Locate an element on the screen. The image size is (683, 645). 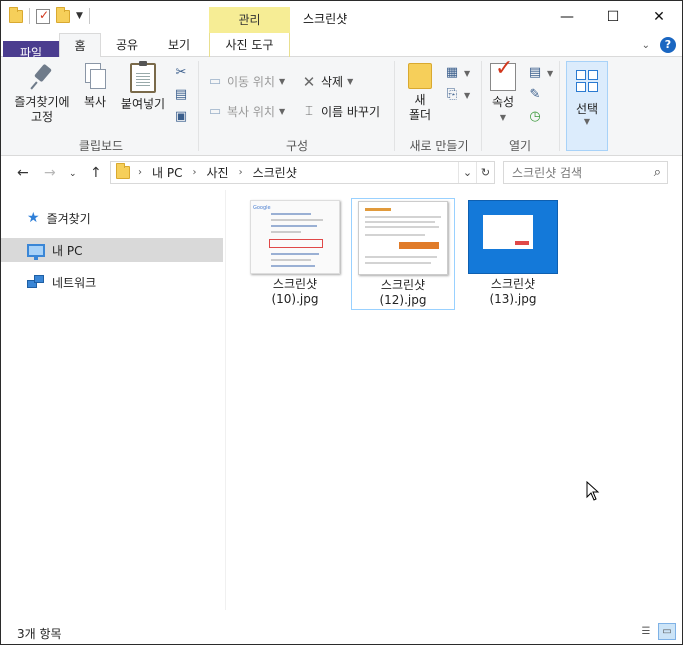
open-button: ▤ ▼ is located at coordinates (540, 73).